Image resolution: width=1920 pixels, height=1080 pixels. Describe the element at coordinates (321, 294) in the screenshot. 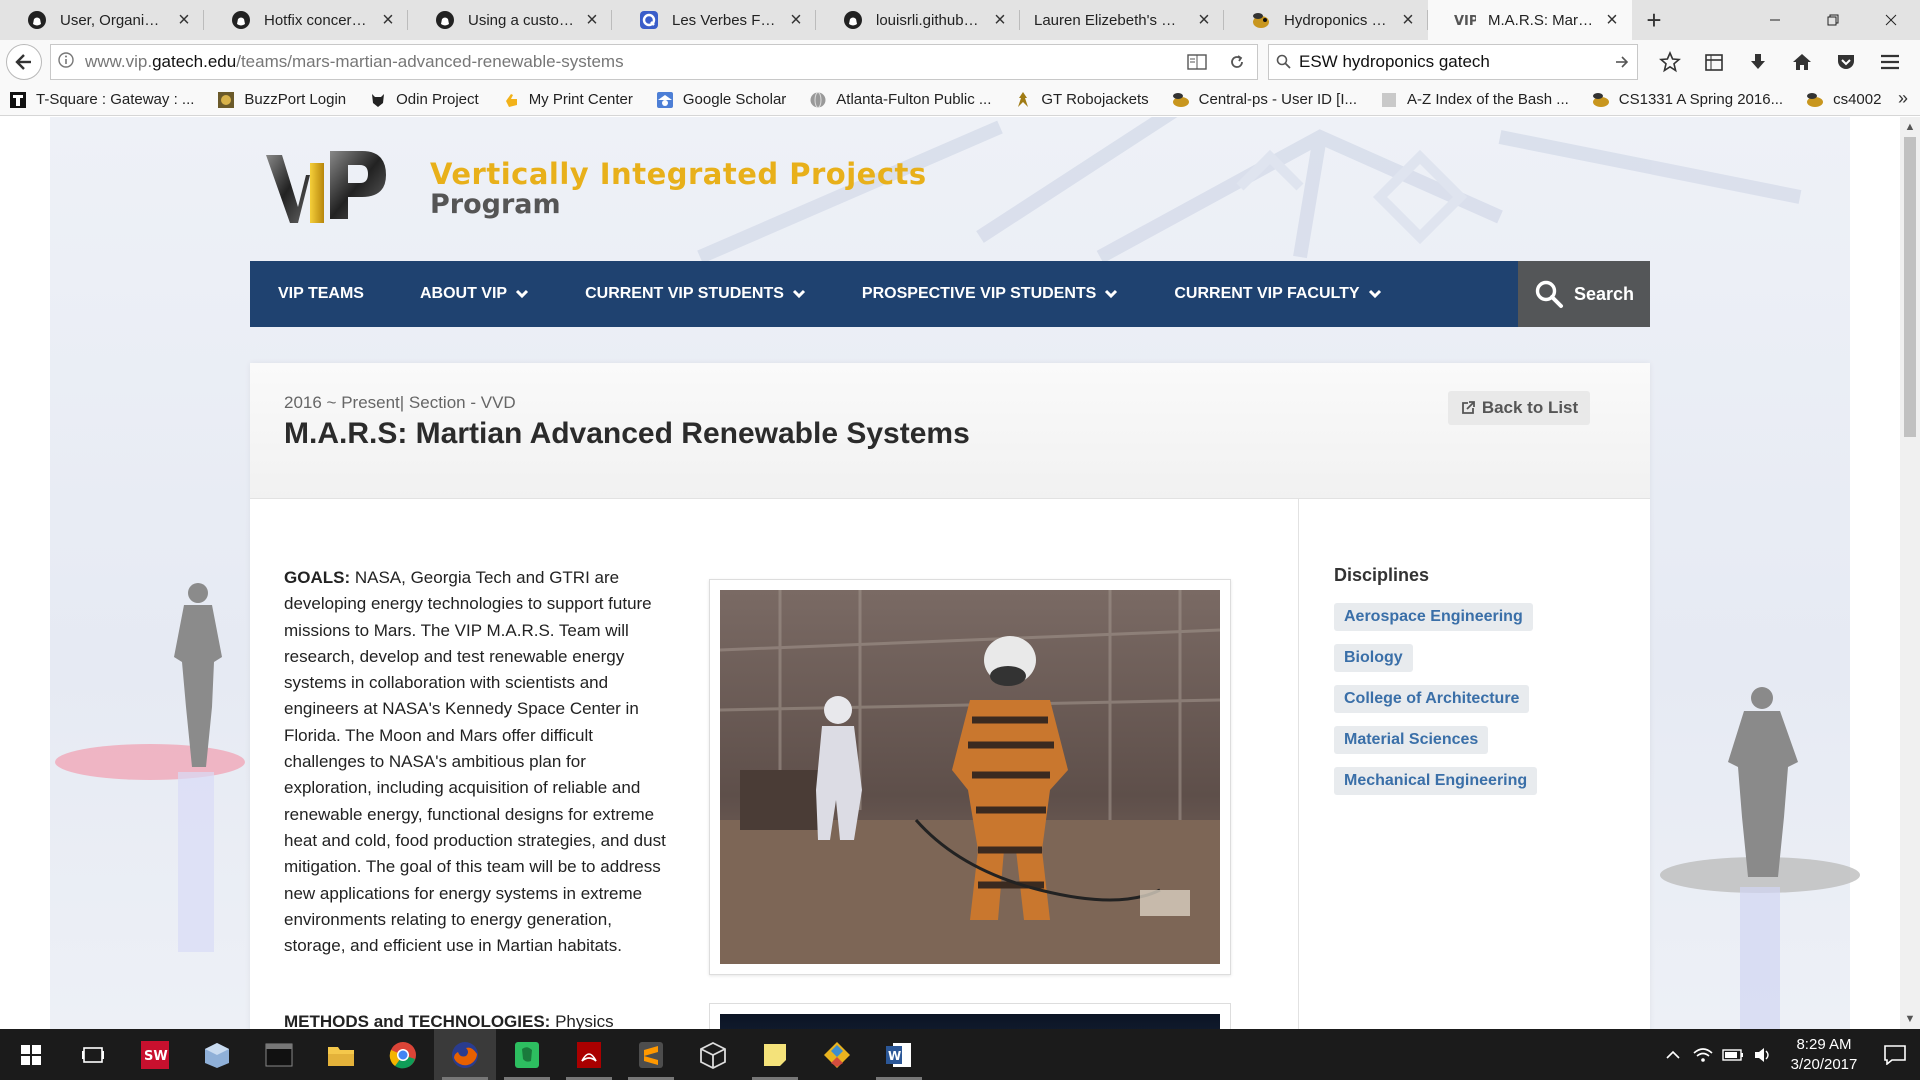

I see `nav-vip-teams: VIP TEAMS` at that location.